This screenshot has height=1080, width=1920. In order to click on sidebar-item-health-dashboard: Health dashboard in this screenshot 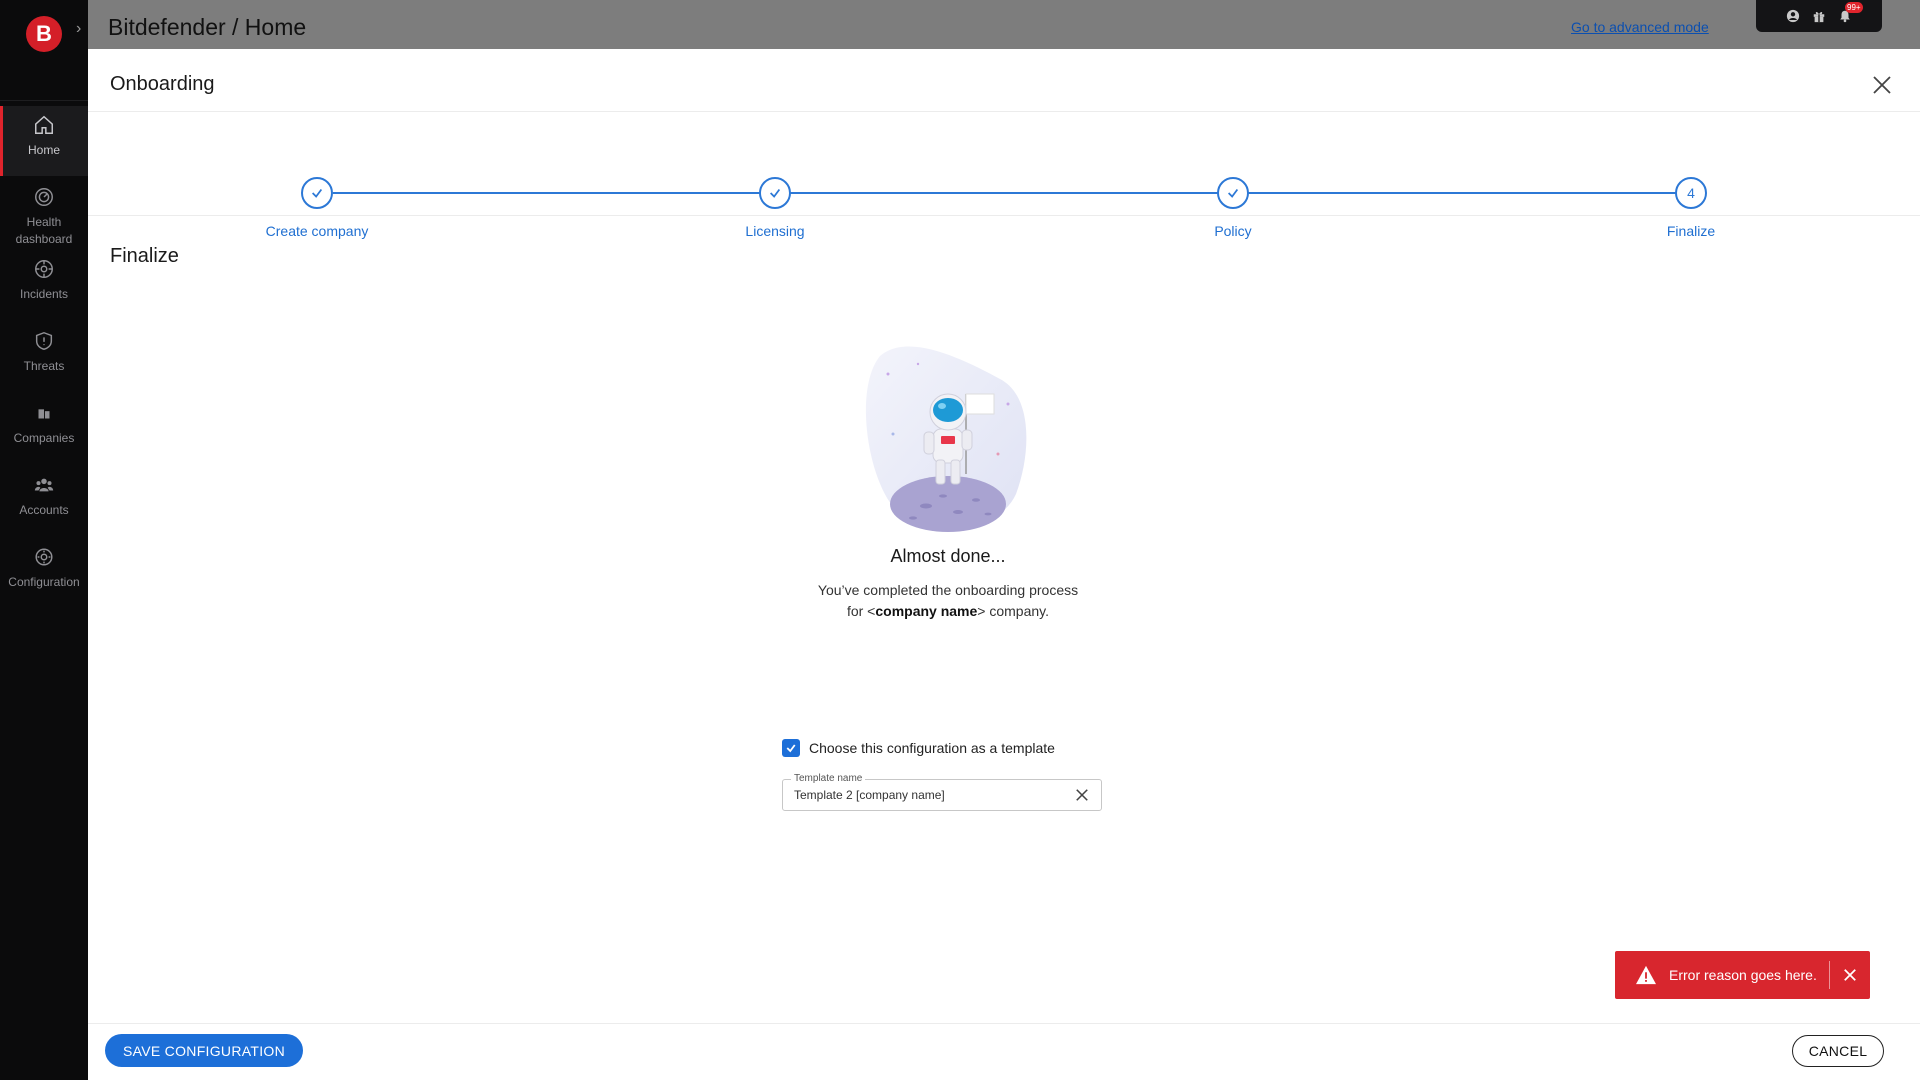, I will do `click(44, 217)`.